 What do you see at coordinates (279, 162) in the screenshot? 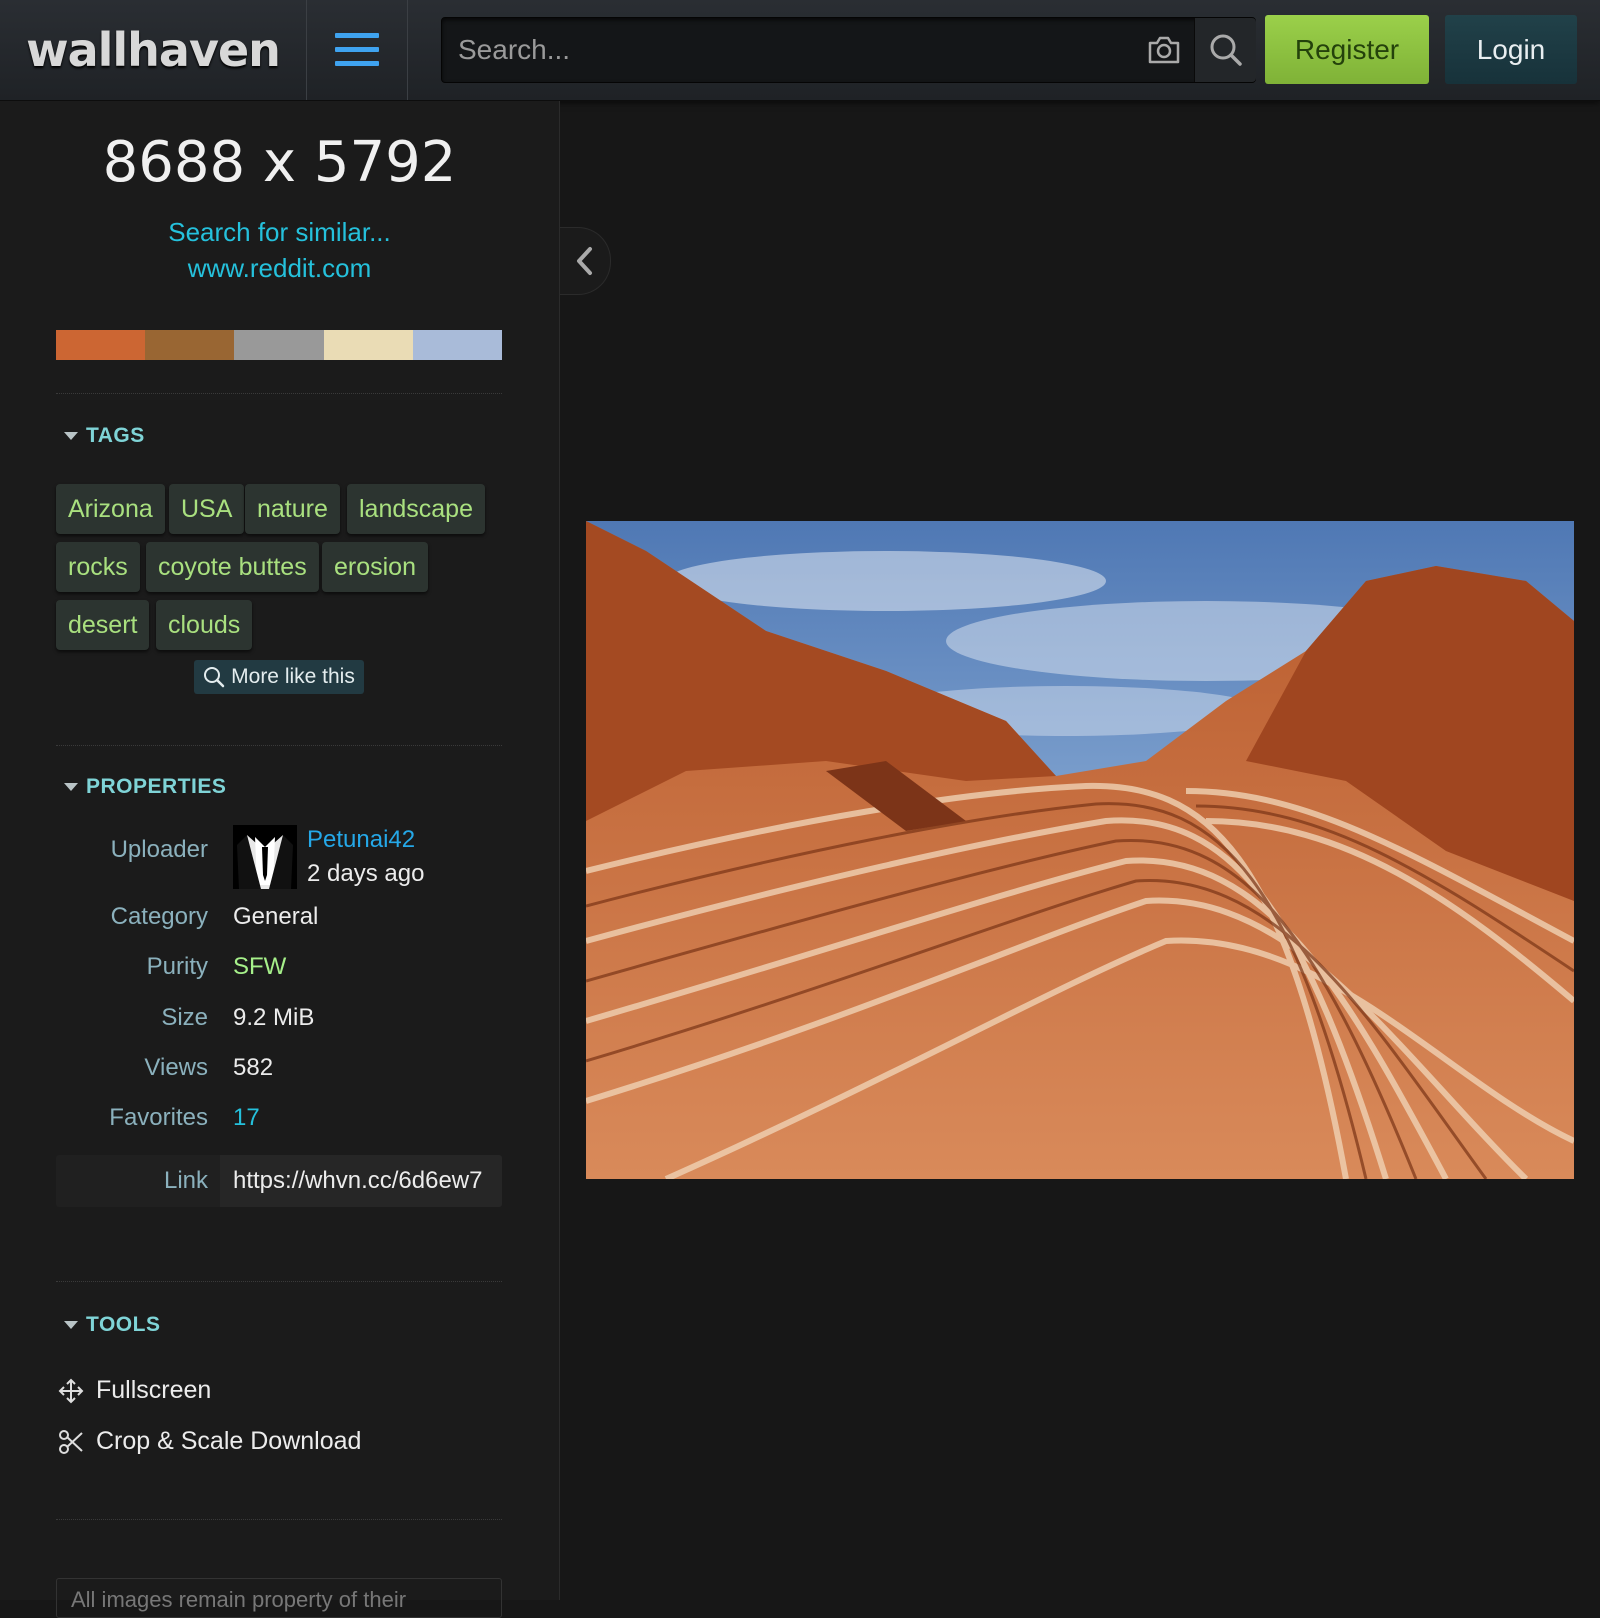
I see `resolution-title: 8688 x 5792` at bounding box center [279, 162].